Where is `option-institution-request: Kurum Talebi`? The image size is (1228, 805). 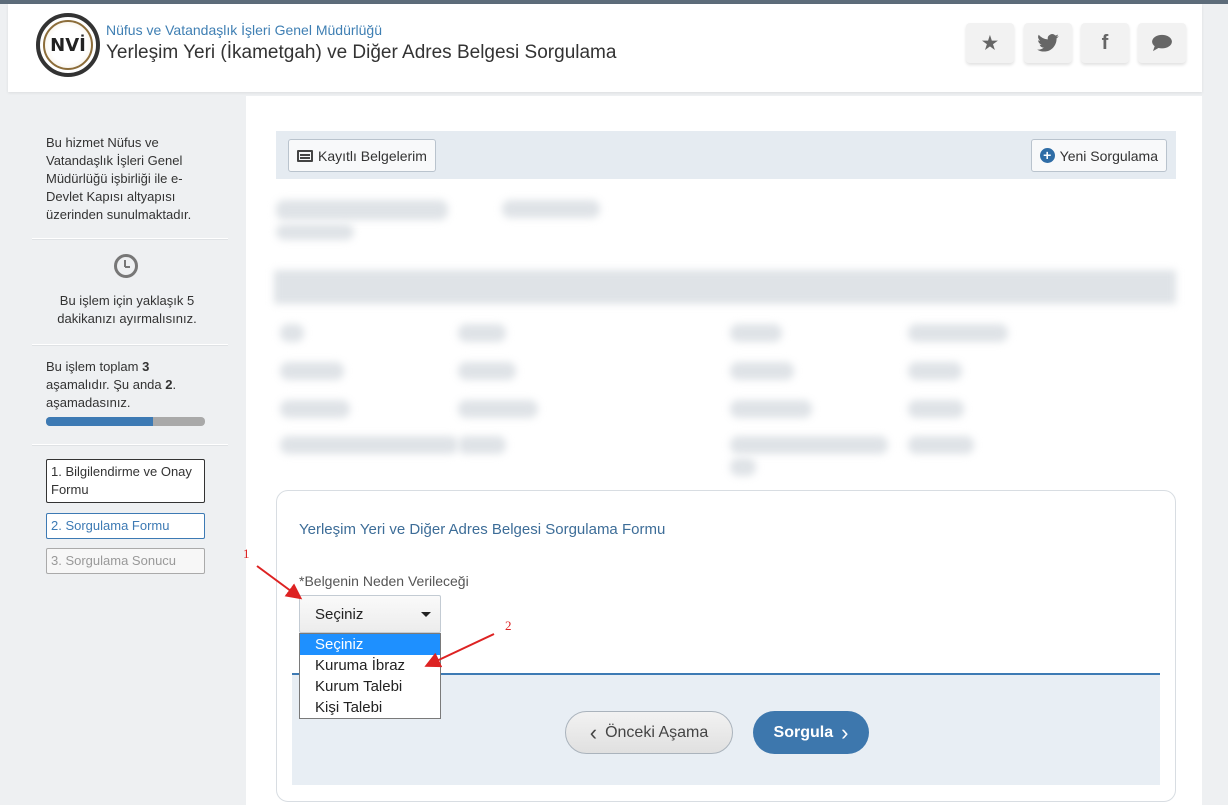
option-institution-request: Kurum Talebi is located at coordinates (370, 686).